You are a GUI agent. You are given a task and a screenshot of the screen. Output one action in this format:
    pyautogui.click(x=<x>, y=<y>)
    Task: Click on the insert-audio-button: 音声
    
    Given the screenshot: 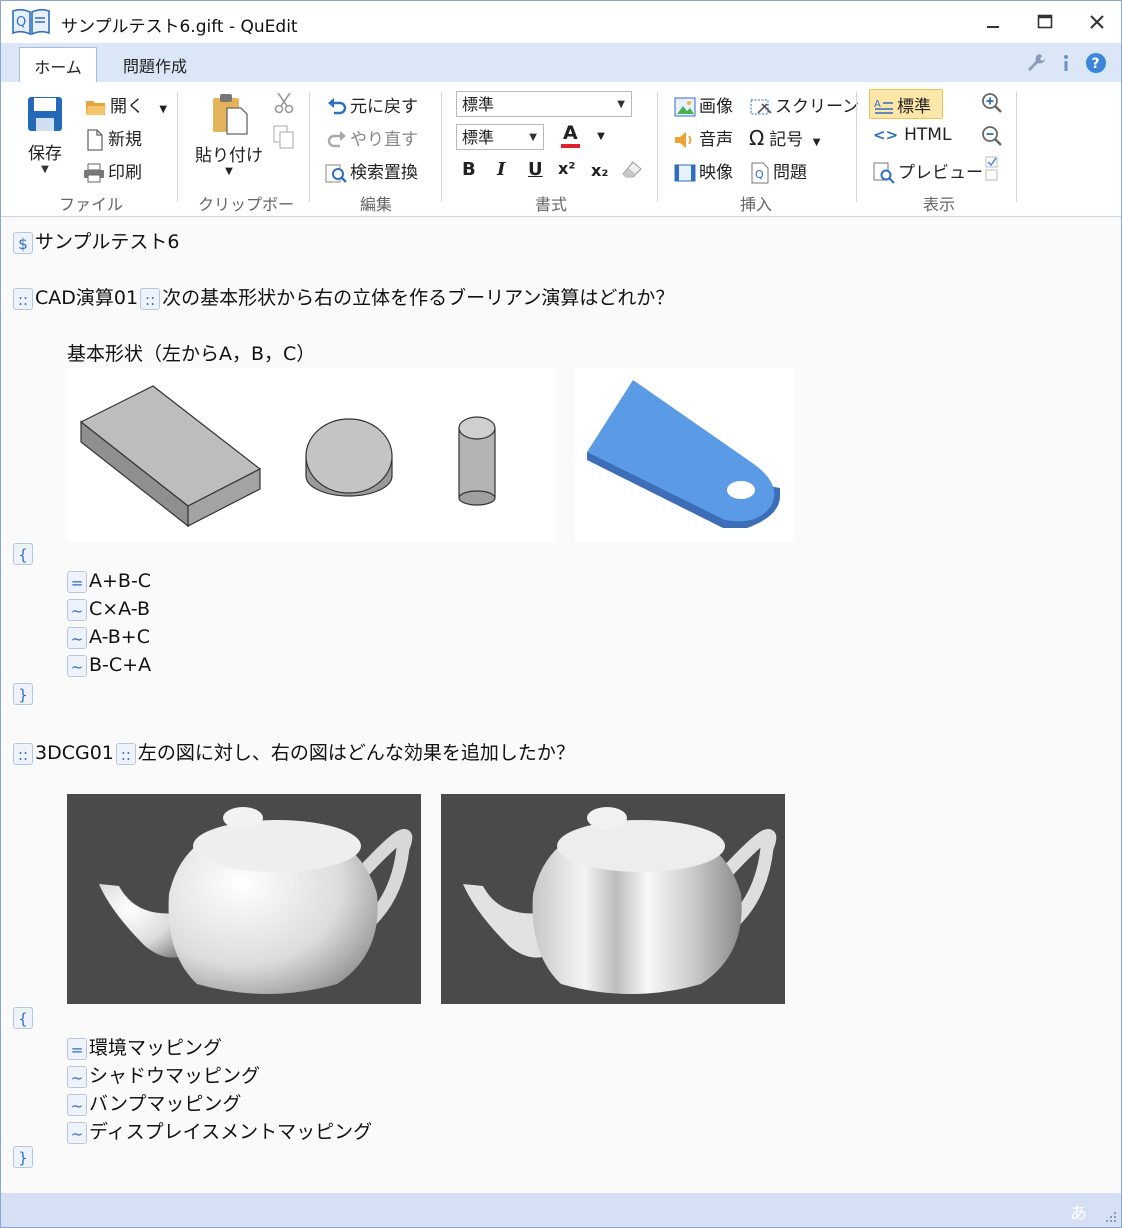 What is the action you would take?
    pyautogui.click(x=703, y=137)
    